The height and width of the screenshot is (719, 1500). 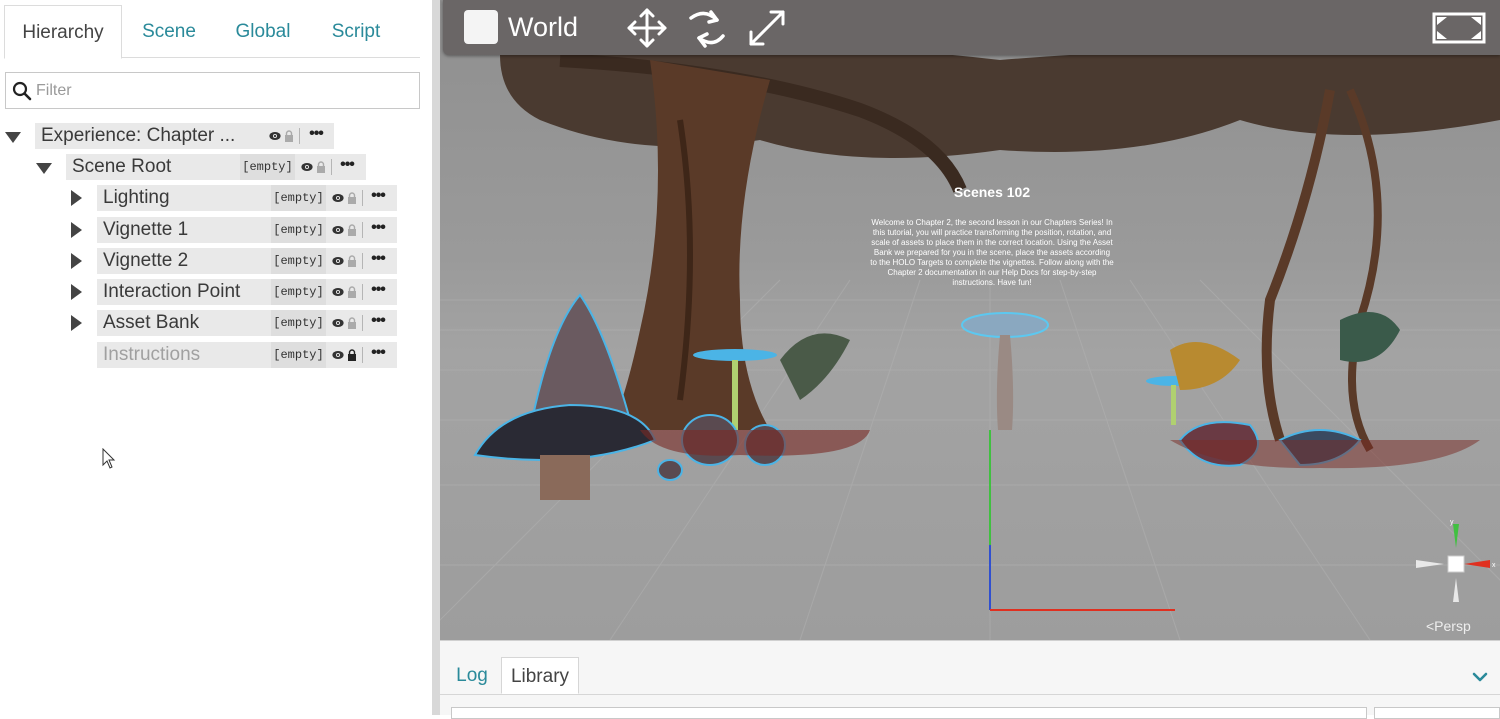 I want to click on tree-row-vignette-2: Vignette 2 [empty] •••, so click(x=200, y=261).